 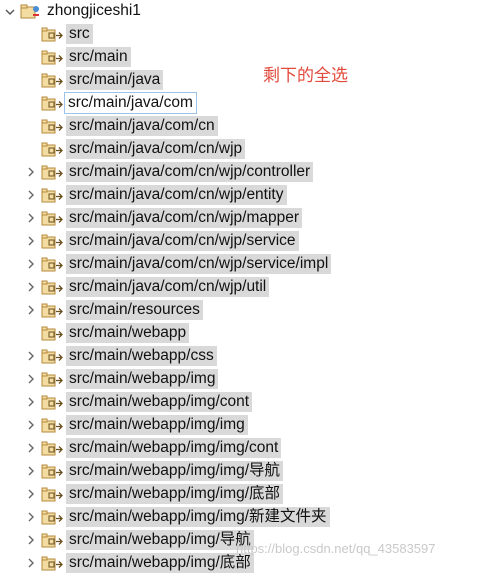 I want to click on package-label: src/main/webapp/img/img, so click(x=157, y=425).